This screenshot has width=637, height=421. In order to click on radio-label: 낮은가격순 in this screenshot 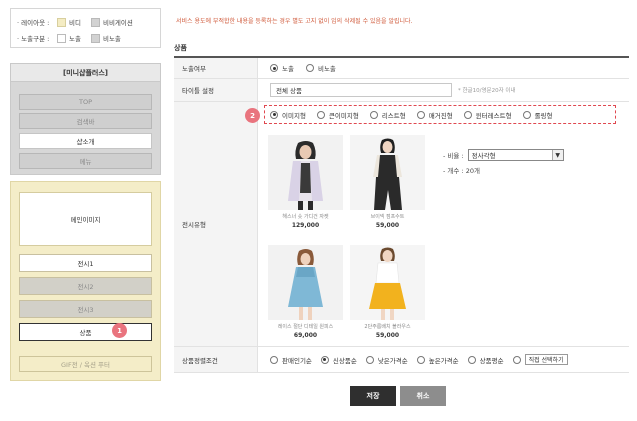, I will do `click(392, 360)`.